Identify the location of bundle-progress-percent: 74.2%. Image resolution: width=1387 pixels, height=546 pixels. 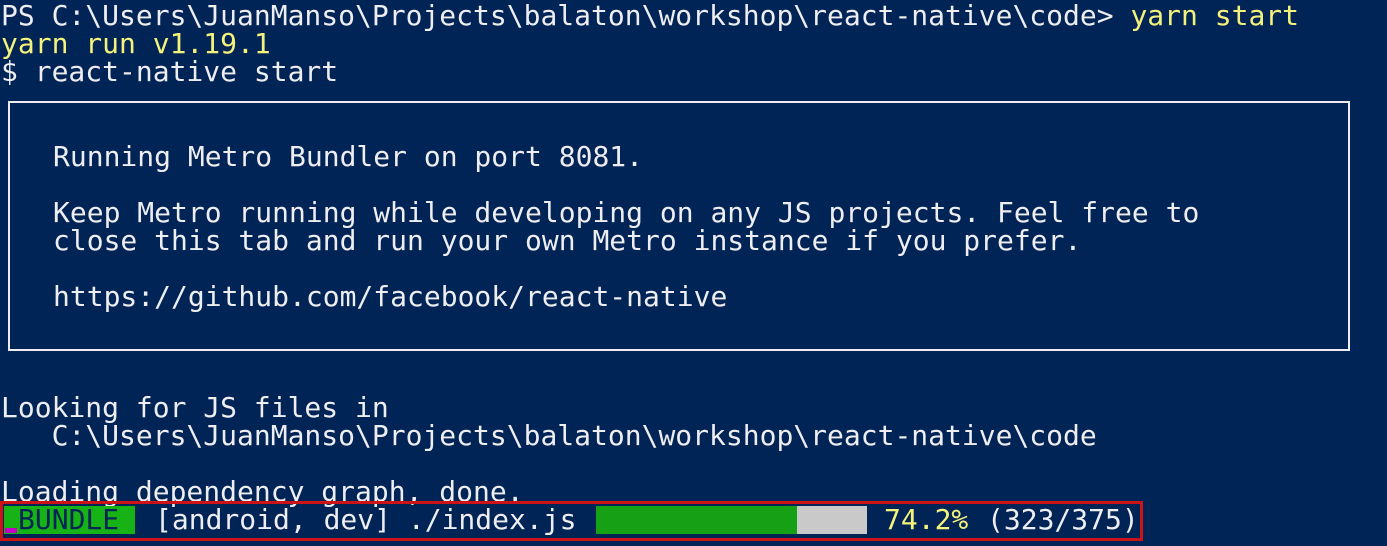
(926, 519).